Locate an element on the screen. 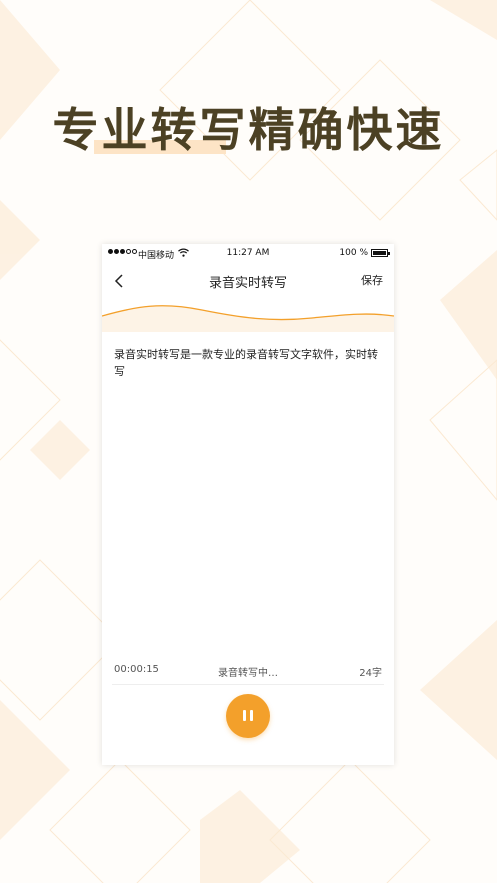 The width and height of the screenshot is (497, 883). pause-icon is located at coordinates (244, 715).